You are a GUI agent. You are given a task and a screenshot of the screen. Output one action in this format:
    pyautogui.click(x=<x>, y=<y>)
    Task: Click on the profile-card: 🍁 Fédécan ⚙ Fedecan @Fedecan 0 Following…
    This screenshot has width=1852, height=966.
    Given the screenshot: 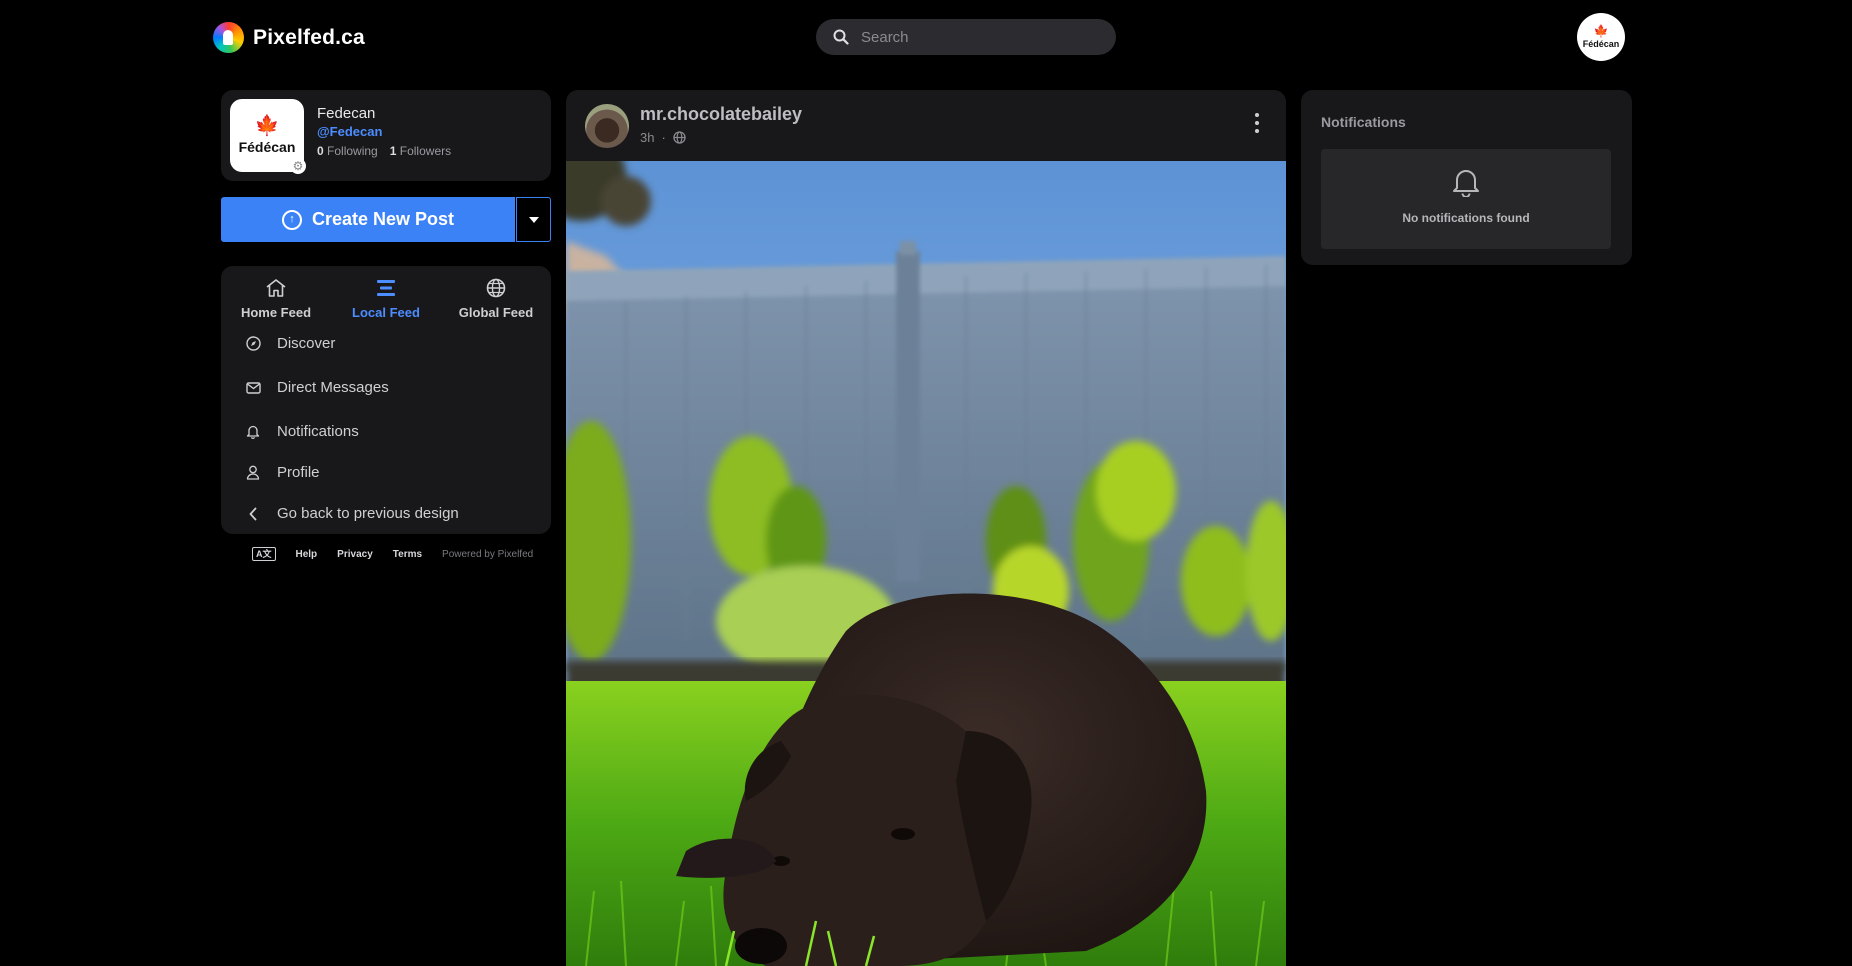 What is the action you would take?
    pyautogui.click(x=386, y=135)
    